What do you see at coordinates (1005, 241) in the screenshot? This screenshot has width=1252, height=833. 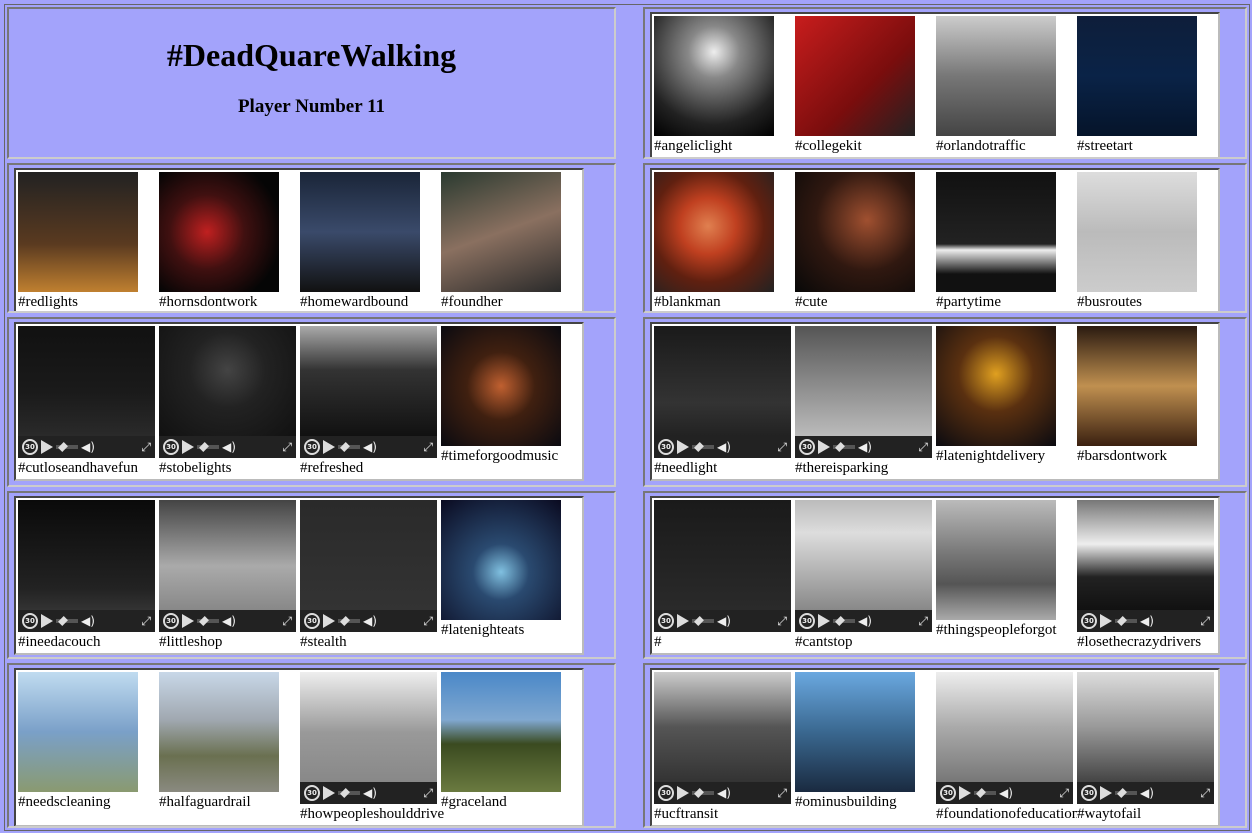 I see `photo-item: #partytime` at bounding box center [1005, 241].